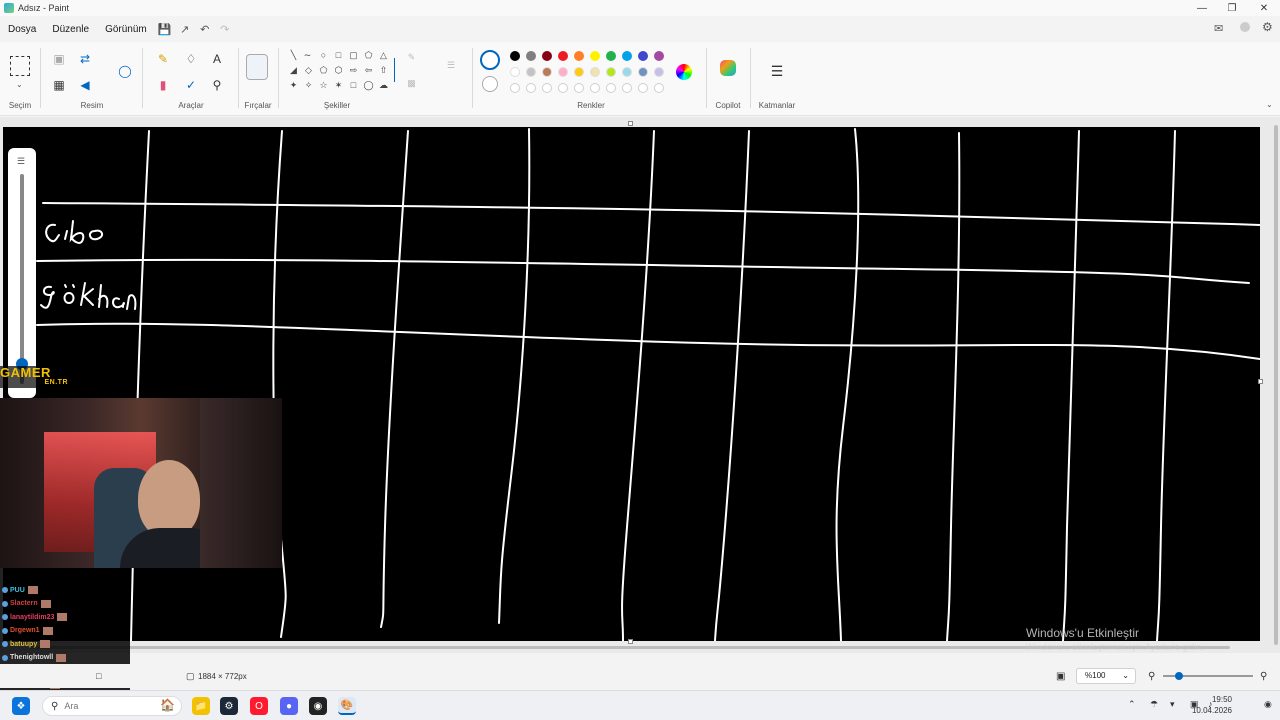 Image resolution: width=1280 pixels, height=720 pixels. What do you see at coordinates (323, 70) in the screenshot?
I see `pentagon-shape-icon: ⬠` at bounding box center [323, 70].